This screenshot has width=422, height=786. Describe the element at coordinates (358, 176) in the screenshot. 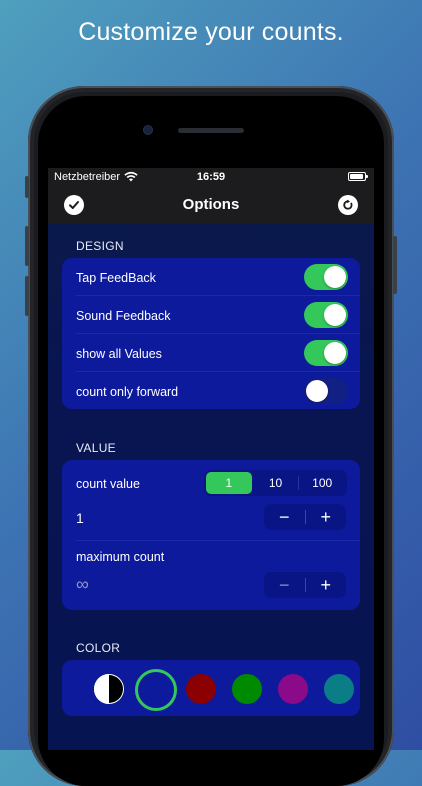

I see `battery-icon` at that location.